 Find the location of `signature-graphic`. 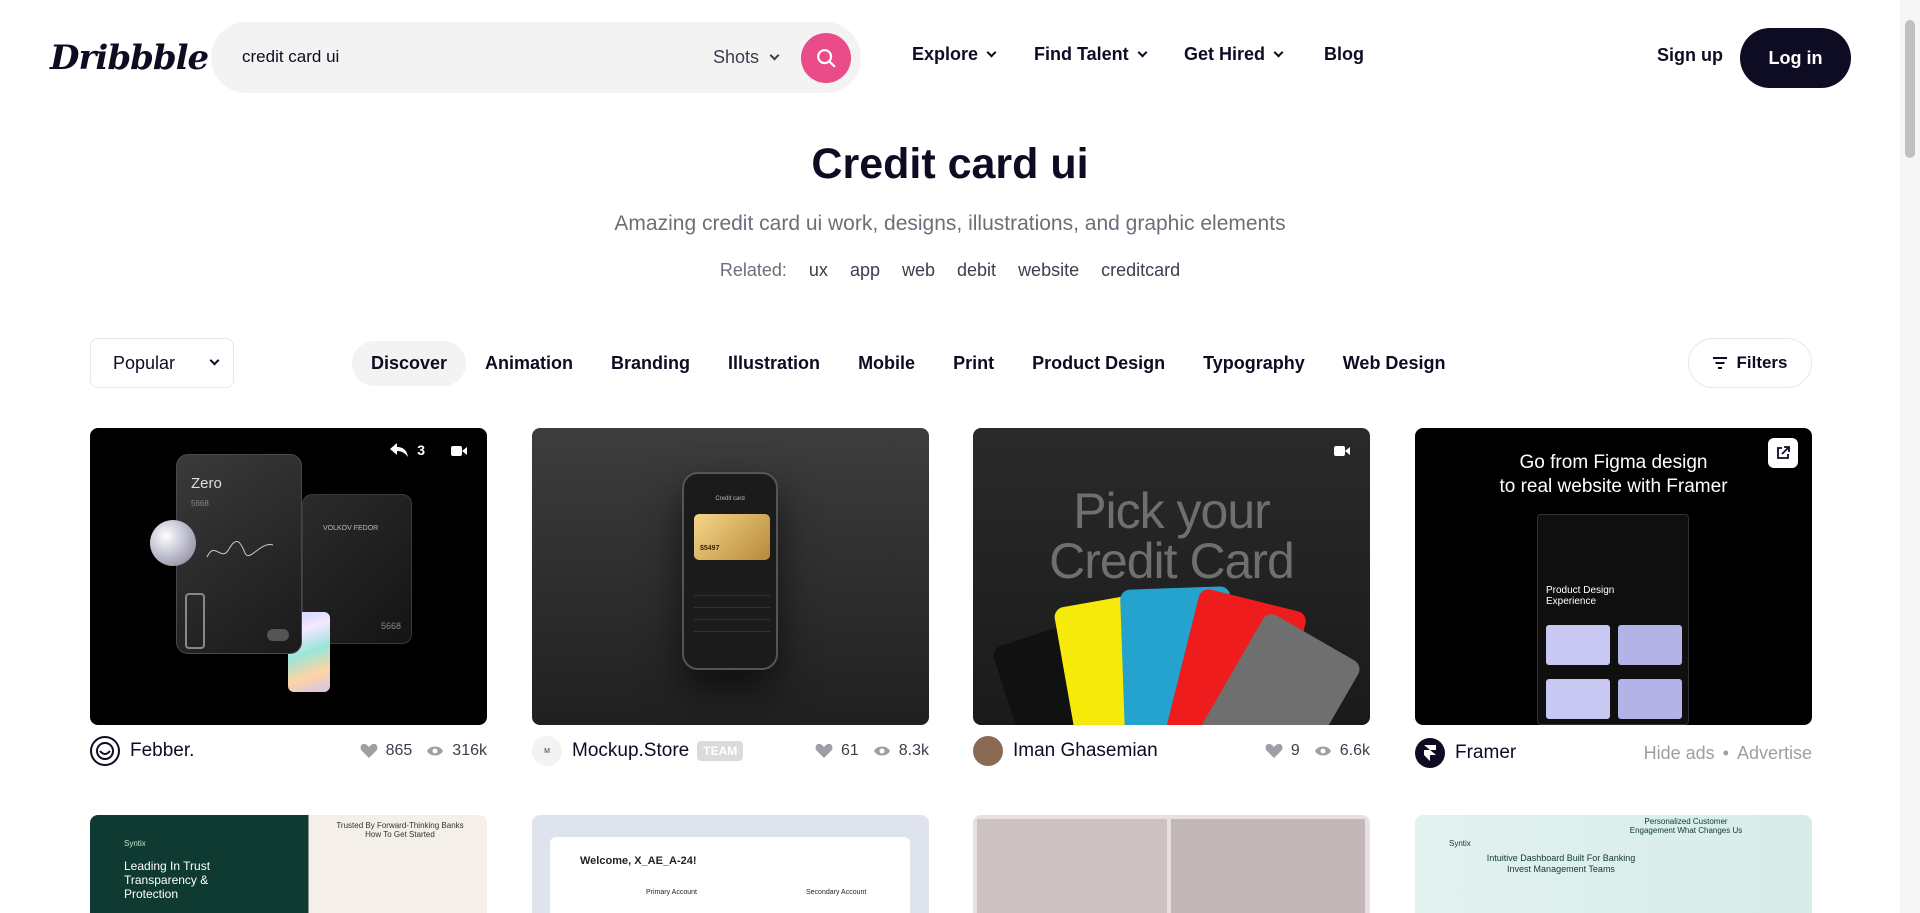

signature-graphic is located at coordinates (240, 549).